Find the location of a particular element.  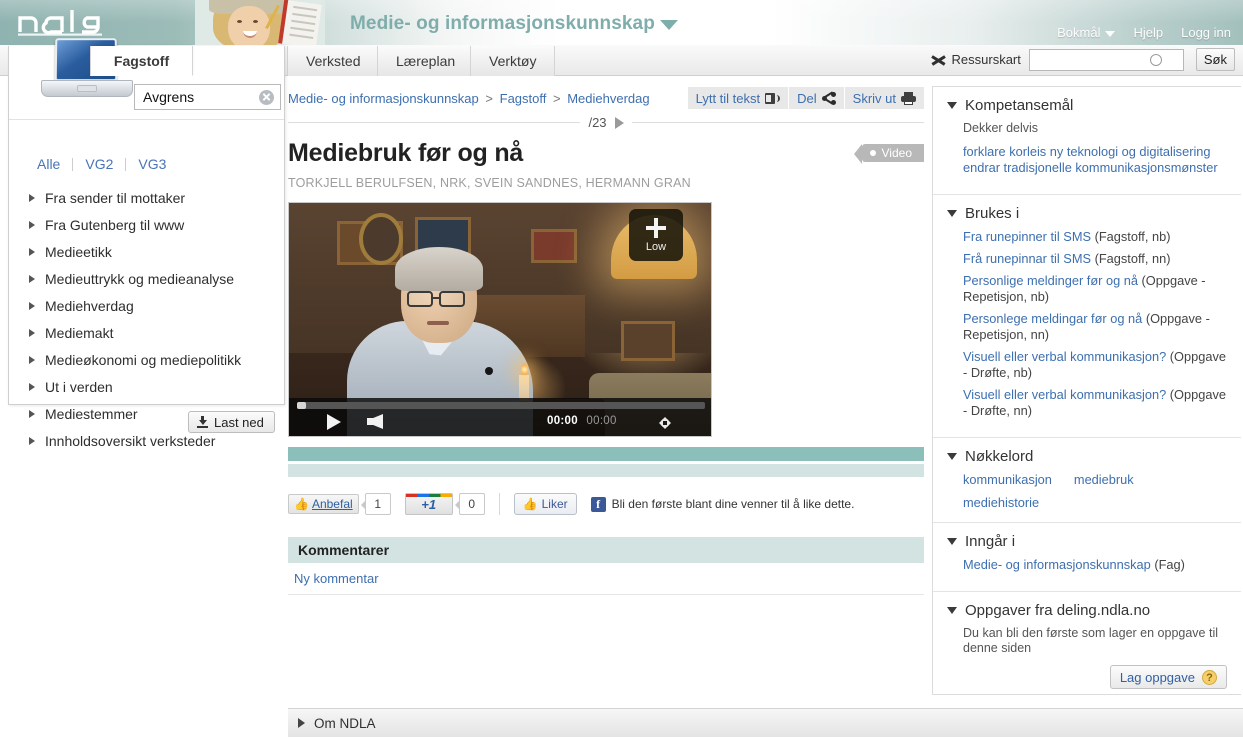

tab-verksted: Verksted is located at coordinates (333, 61).